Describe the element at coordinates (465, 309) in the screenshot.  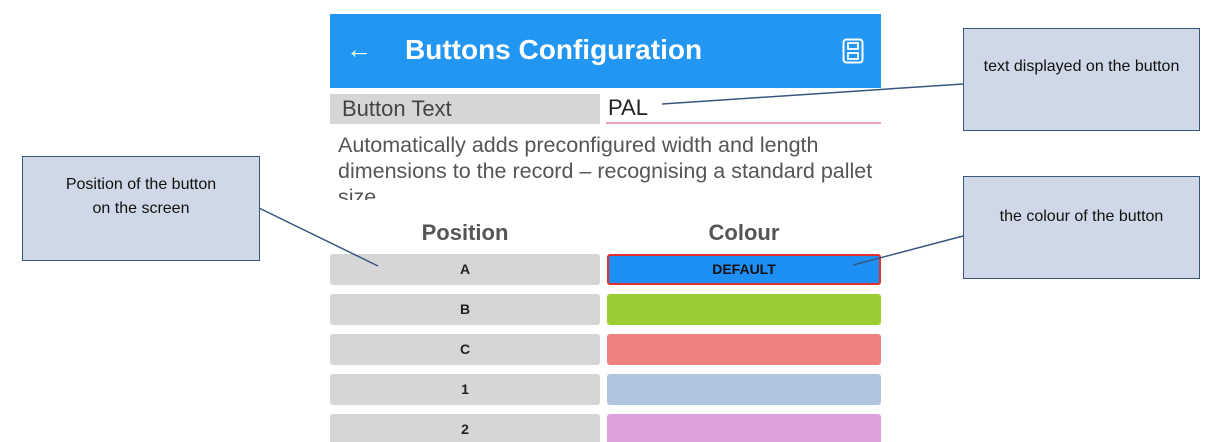
I see `position-button-b: B` at that location.